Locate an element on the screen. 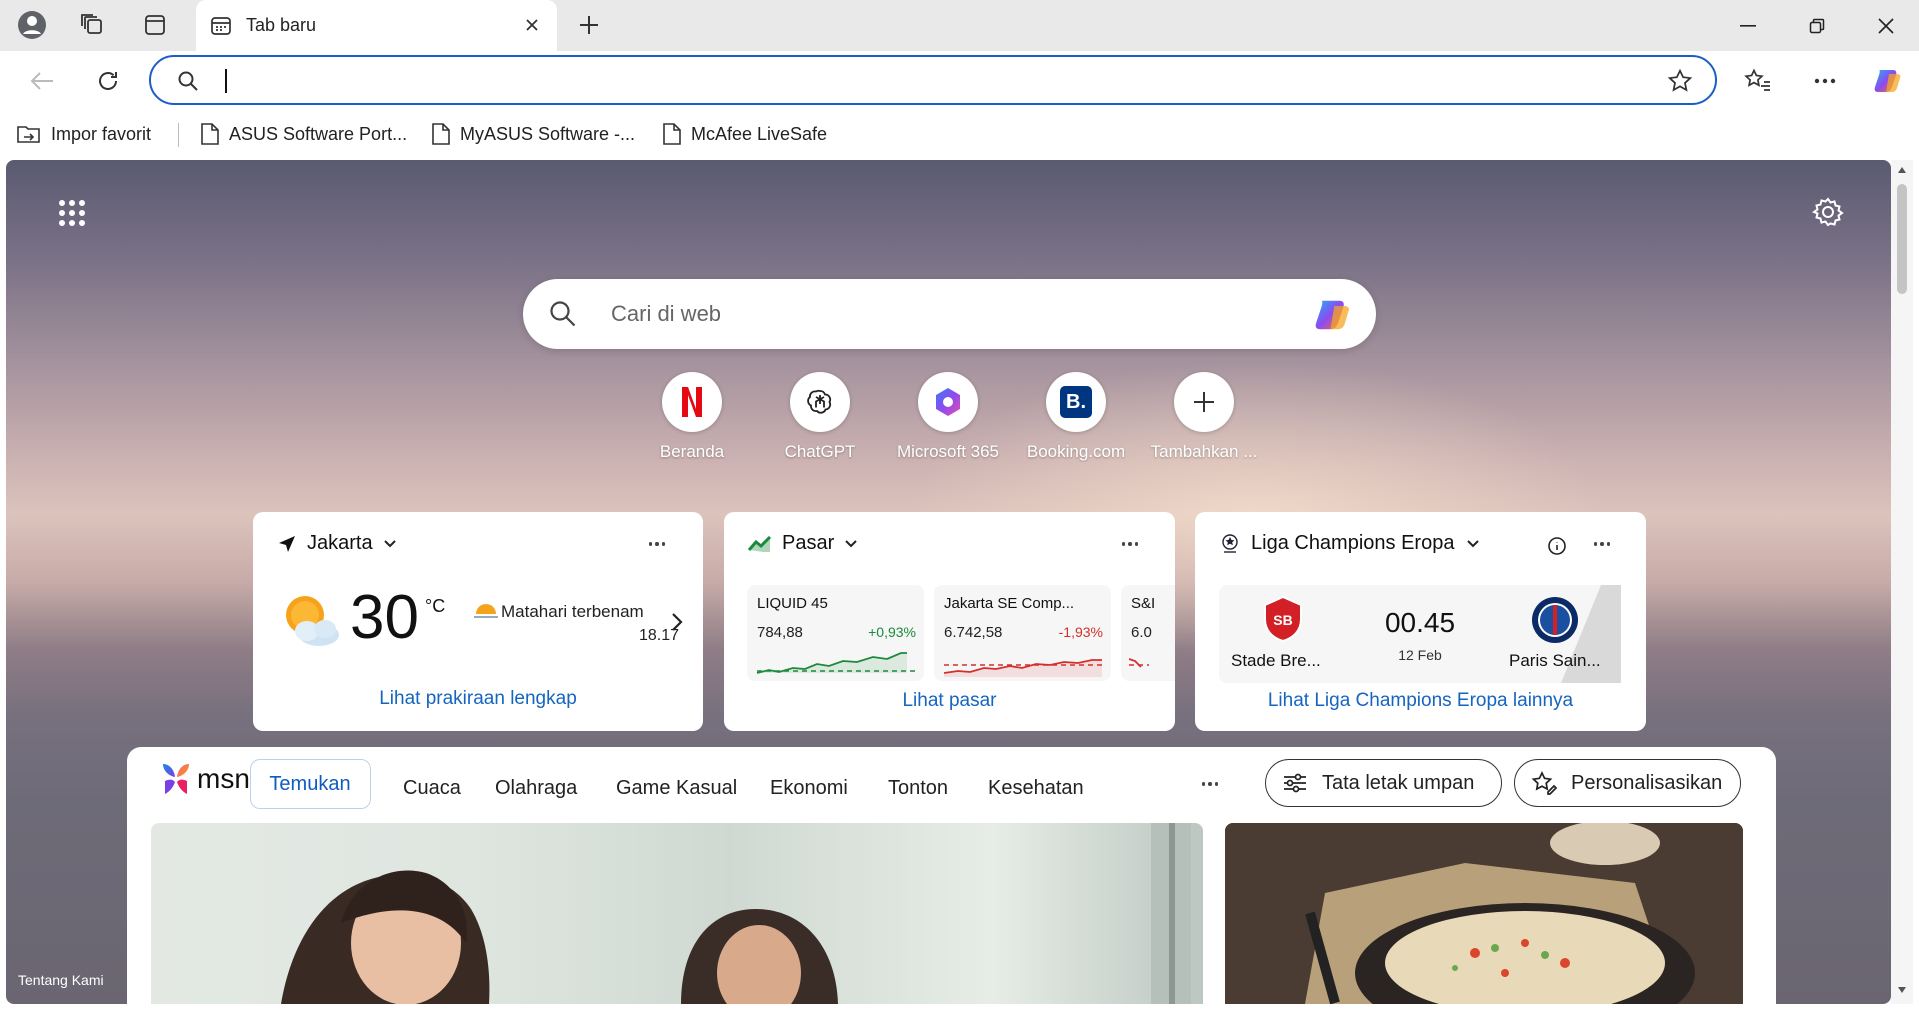  market-item-liquid45: LIQUID 45 784,88 +0,93% is located at coordinates (835, 633).